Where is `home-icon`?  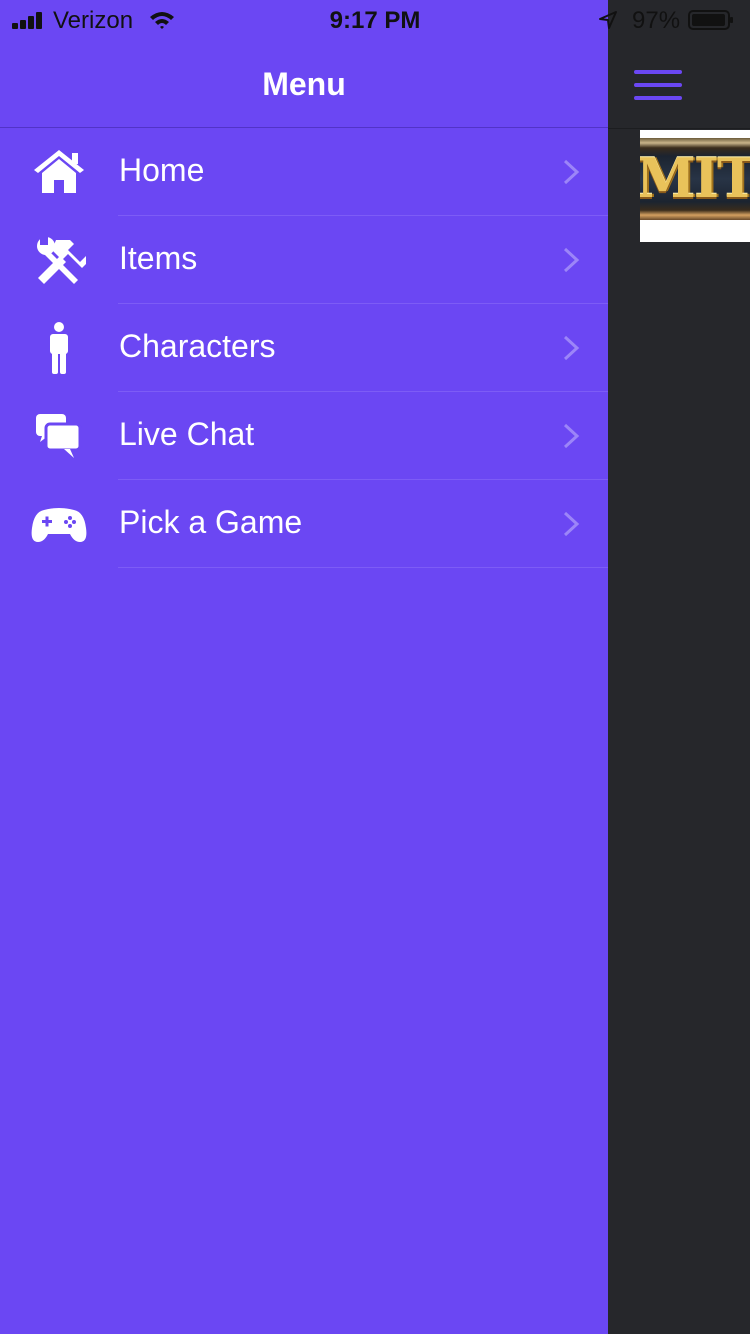 home-icon is located at coordinates (59, 171).